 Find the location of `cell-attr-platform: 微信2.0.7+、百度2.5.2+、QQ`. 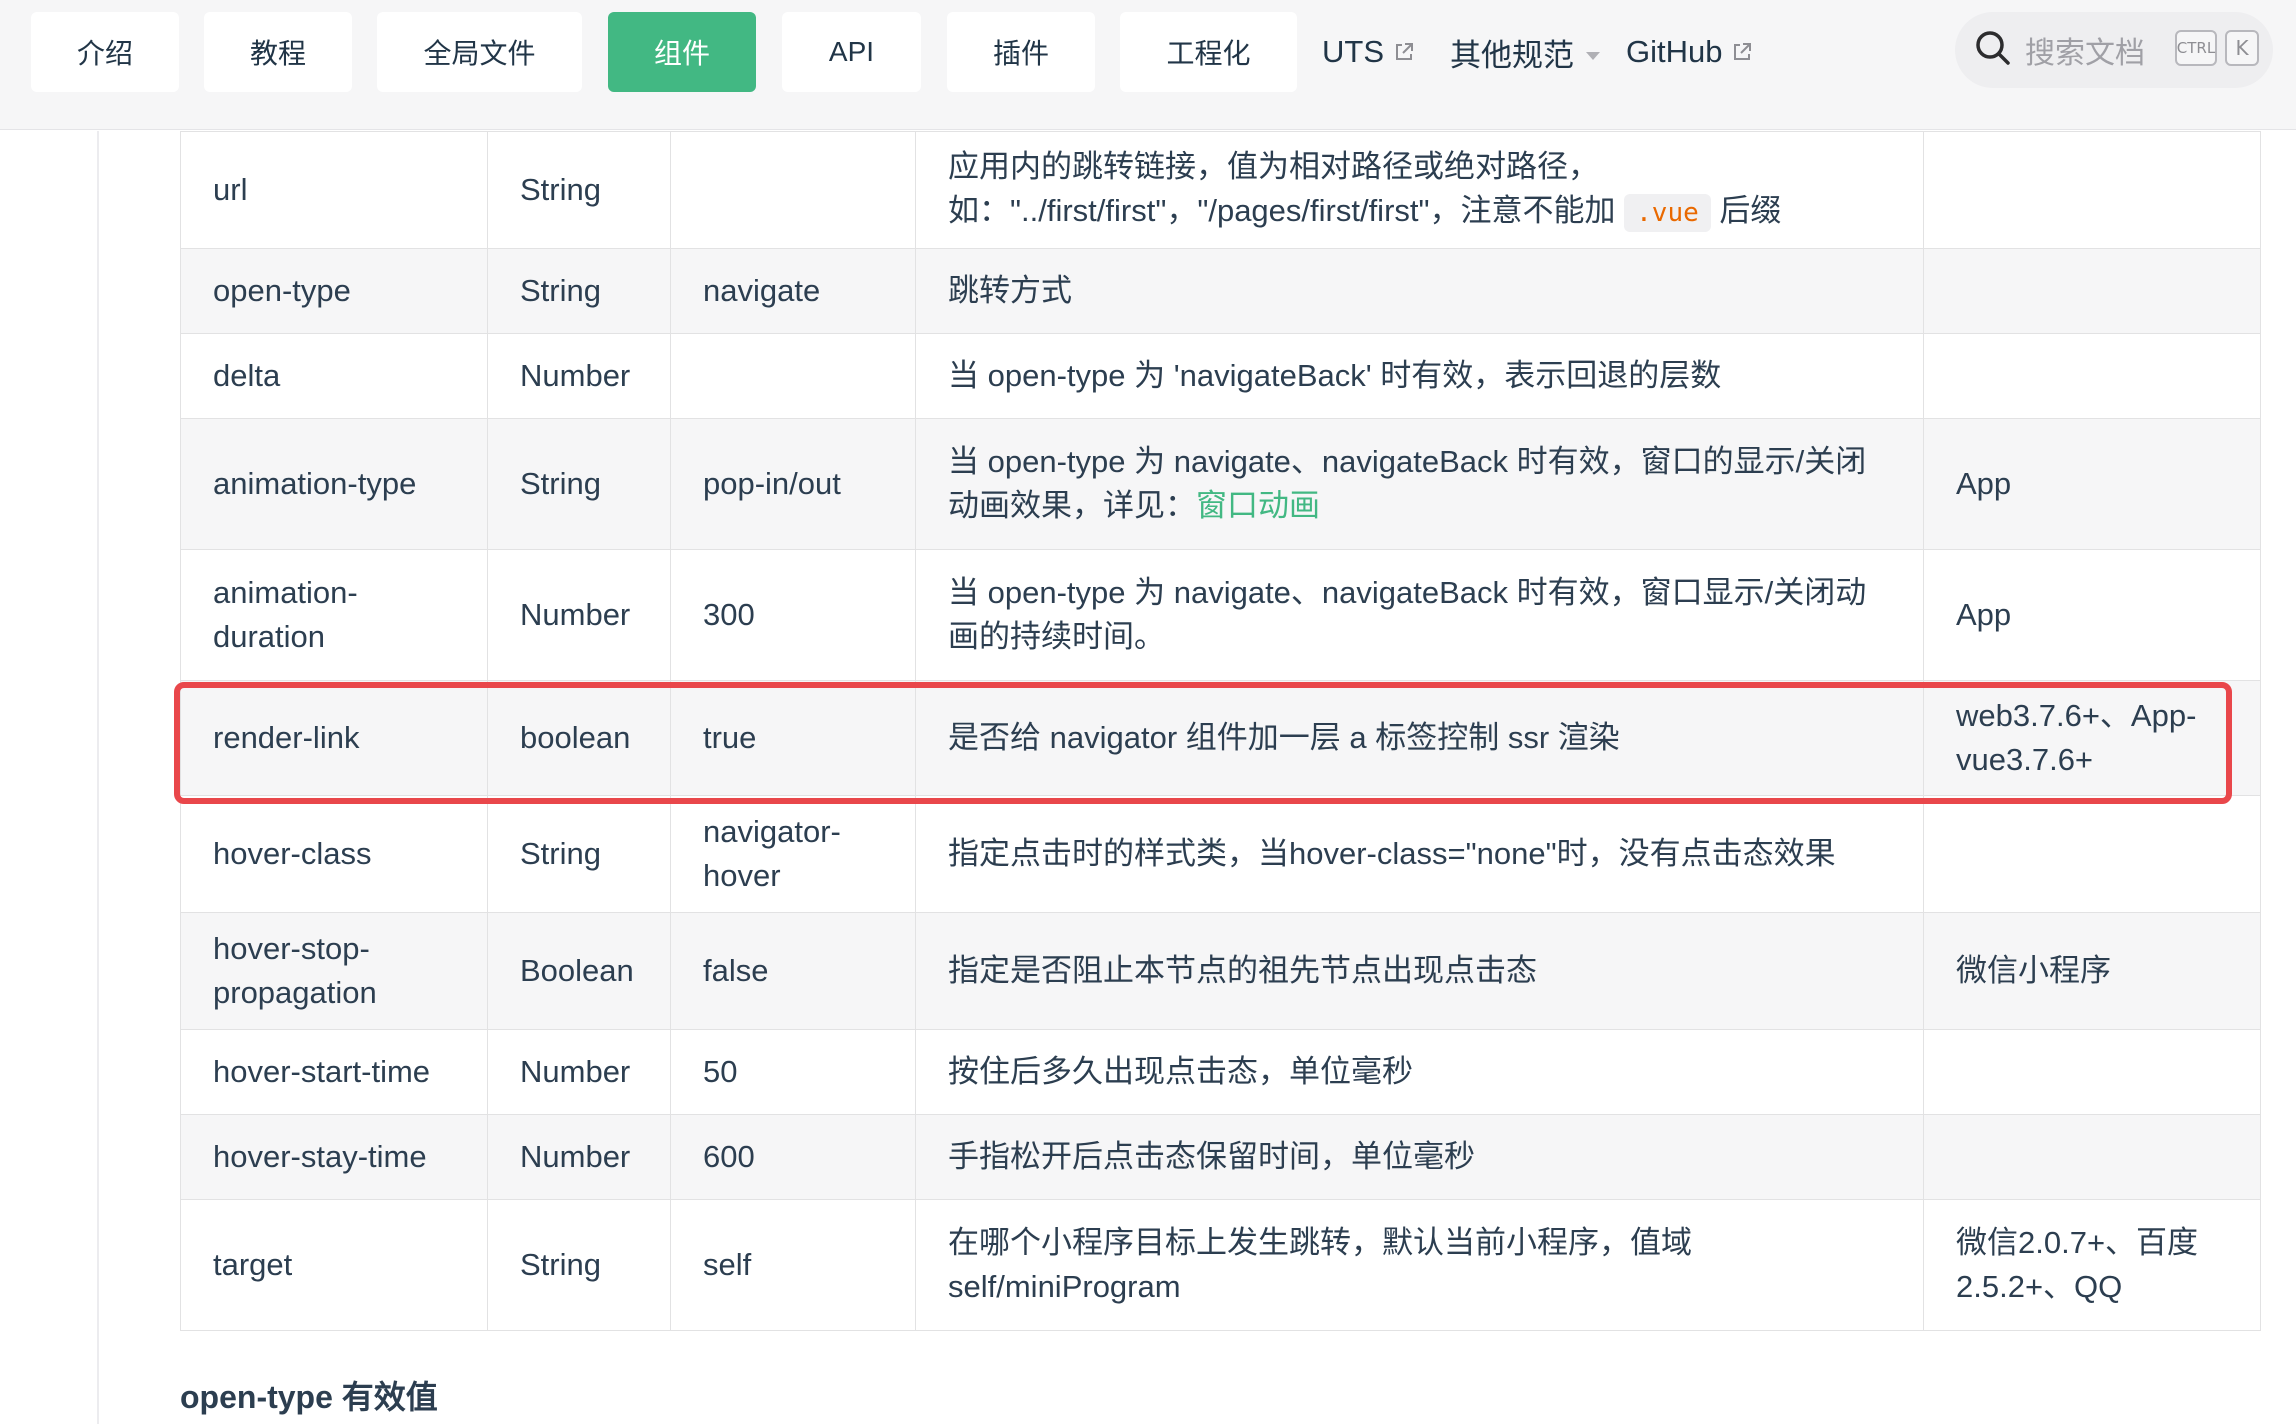

cell-attr-platform: 微信2.0.7+、百度2.5.2+、QQ is located at coordinates (2092, 1265).